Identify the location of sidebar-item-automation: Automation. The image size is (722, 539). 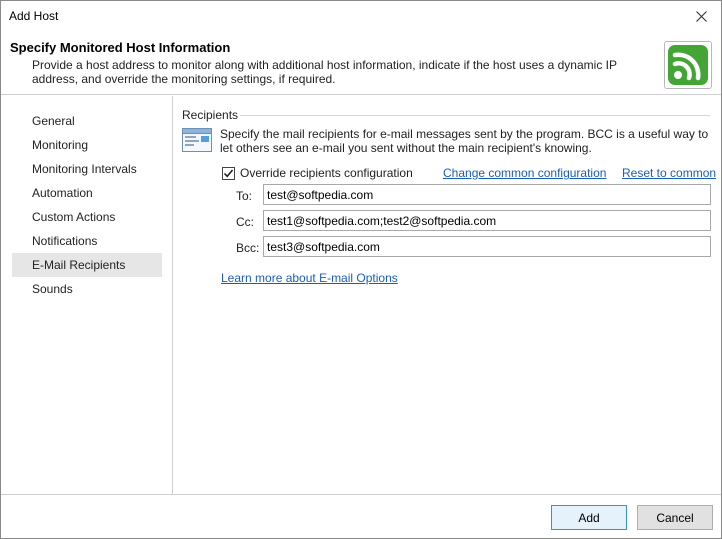
(87, 193).